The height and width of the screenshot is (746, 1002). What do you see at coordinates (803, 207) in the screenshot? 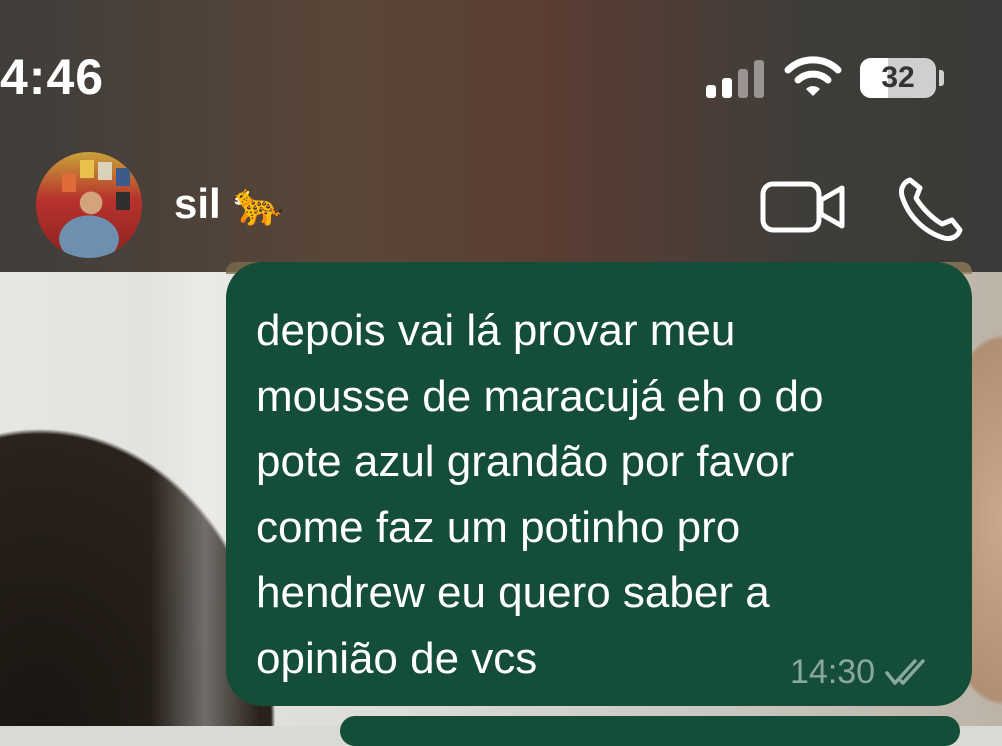
I see `video-call-icon` at bounding box center [803, 207].